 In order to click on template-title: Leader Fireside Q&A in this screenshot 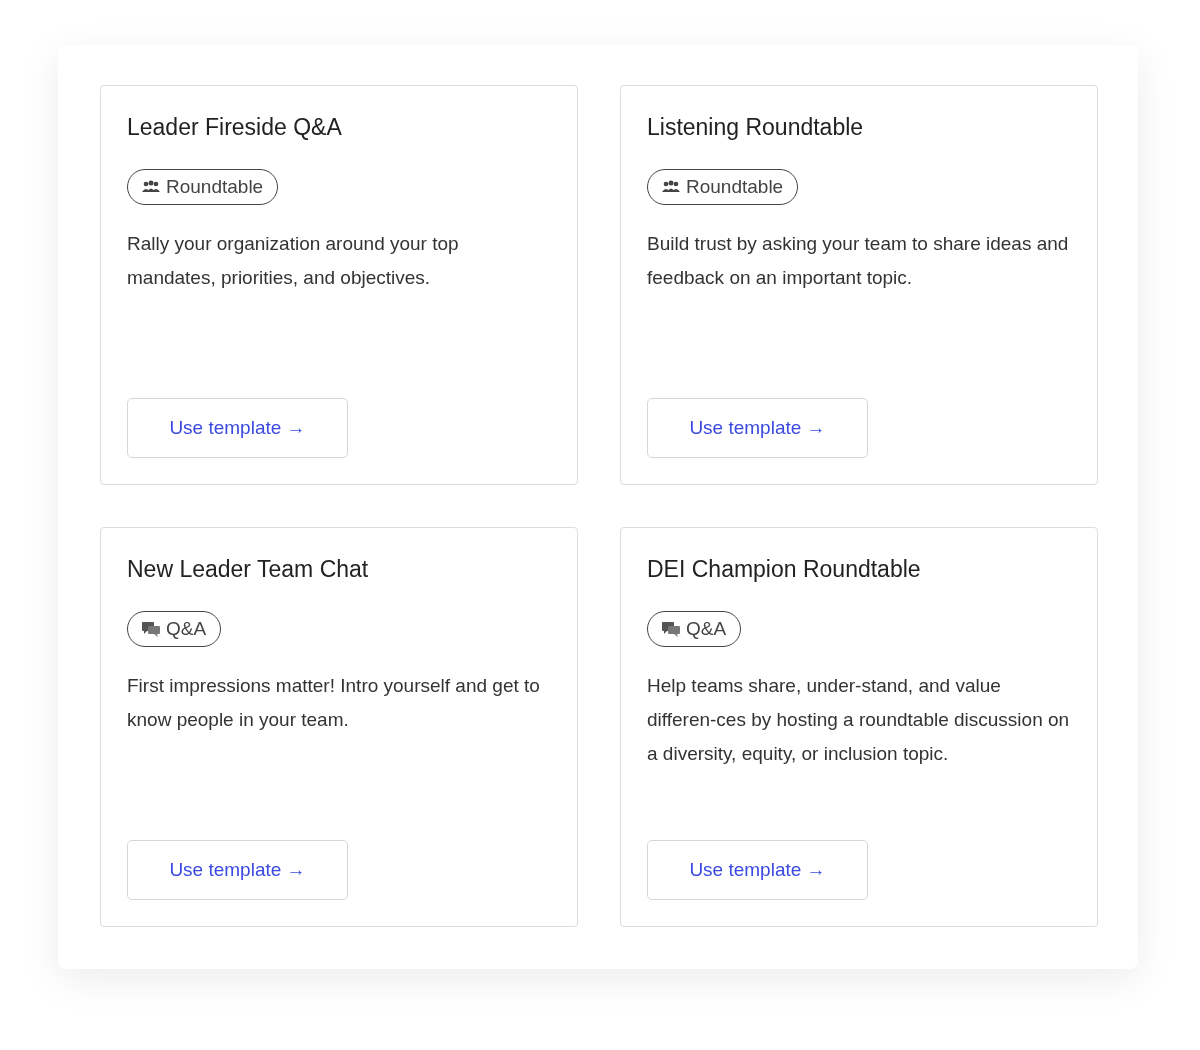, I will do `click(235, 127)`.